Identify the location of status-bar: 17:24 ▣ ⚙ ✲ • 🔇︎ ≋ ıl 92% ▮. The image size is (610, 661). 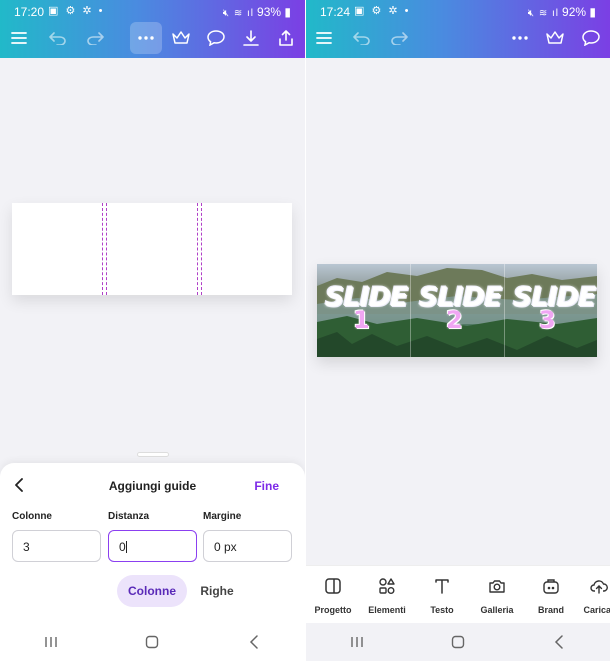
(458, 12).